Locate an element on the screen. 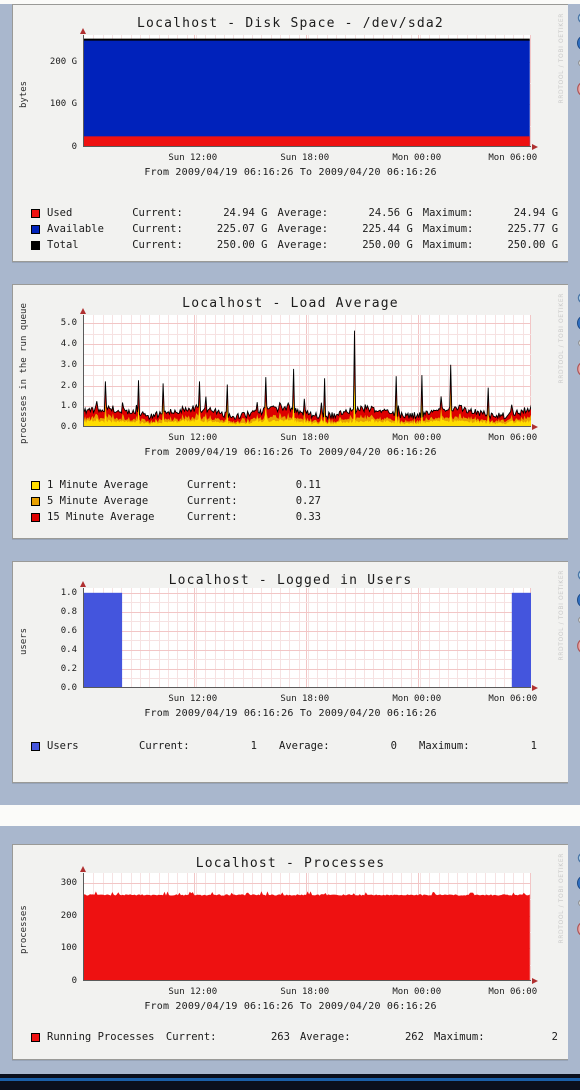 Image resolution: width=580 pixels, height=1090 pixels. legend-stat-value: 0.27 is located at coordinates (308, 501).